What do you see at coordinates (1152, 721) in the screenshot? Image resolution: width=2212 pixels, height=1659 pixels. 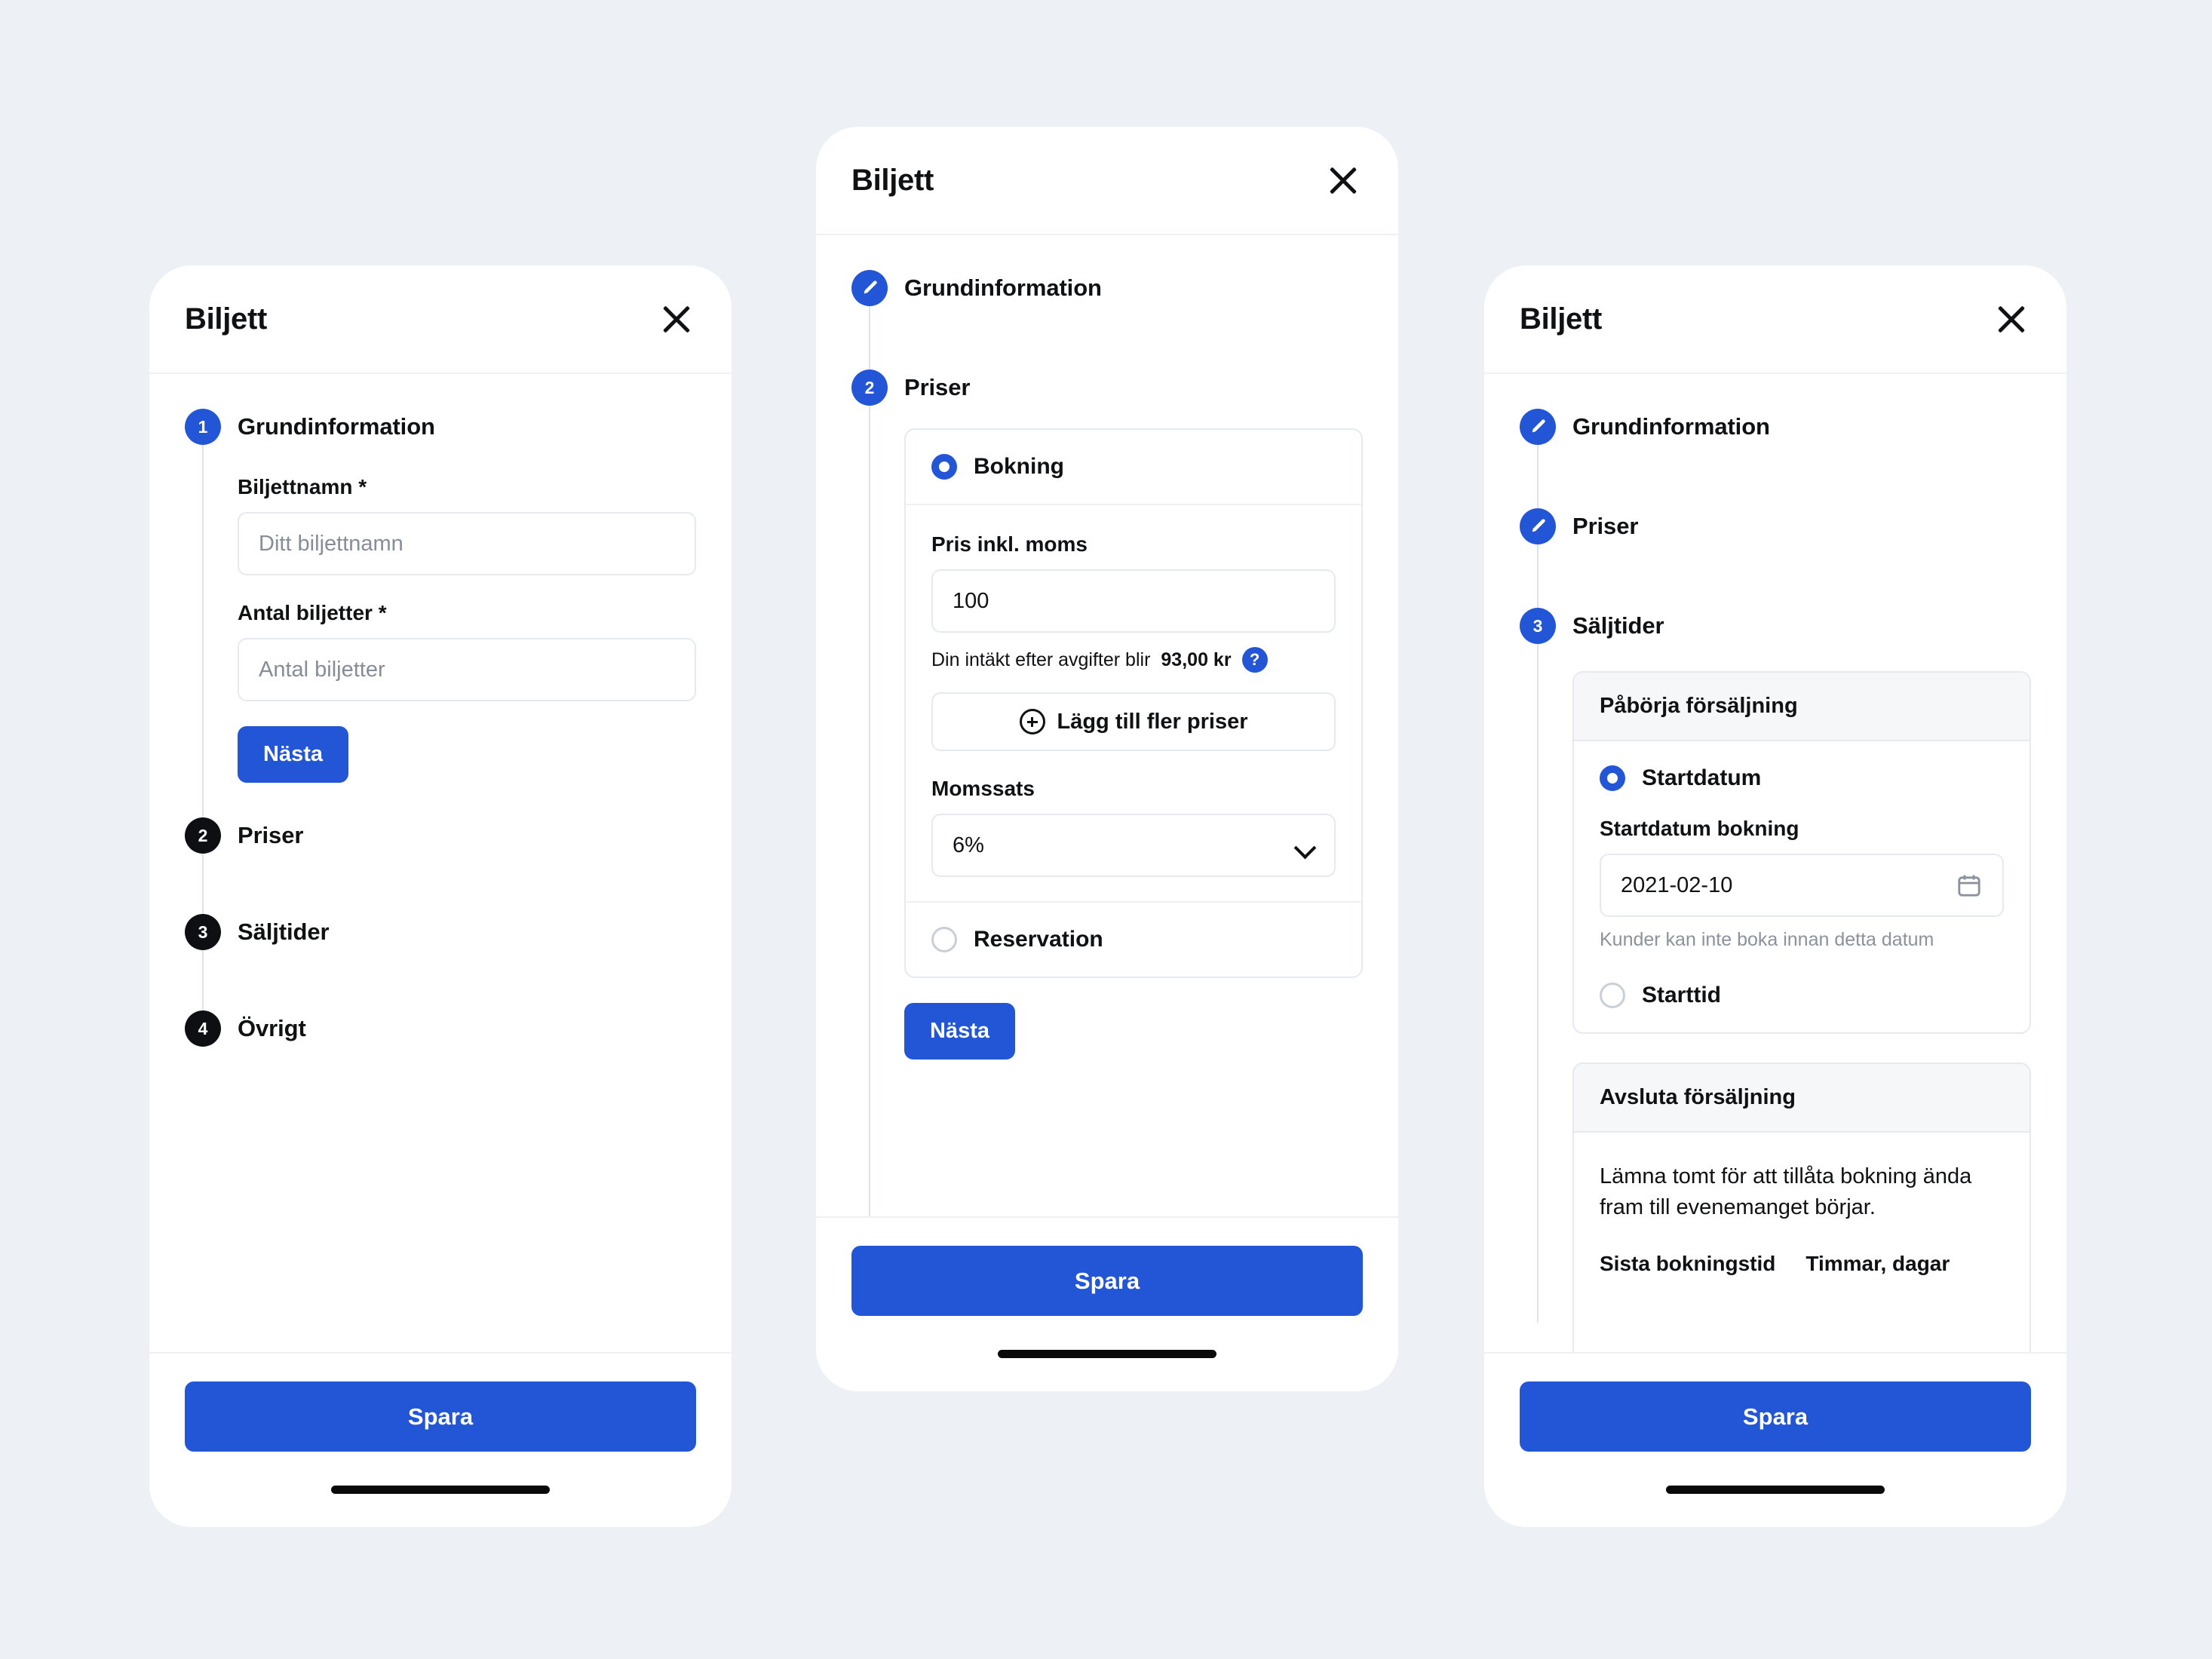 I see `add-more-prices-label: Lägg till fler priser` at bounding box center [1152, 721].